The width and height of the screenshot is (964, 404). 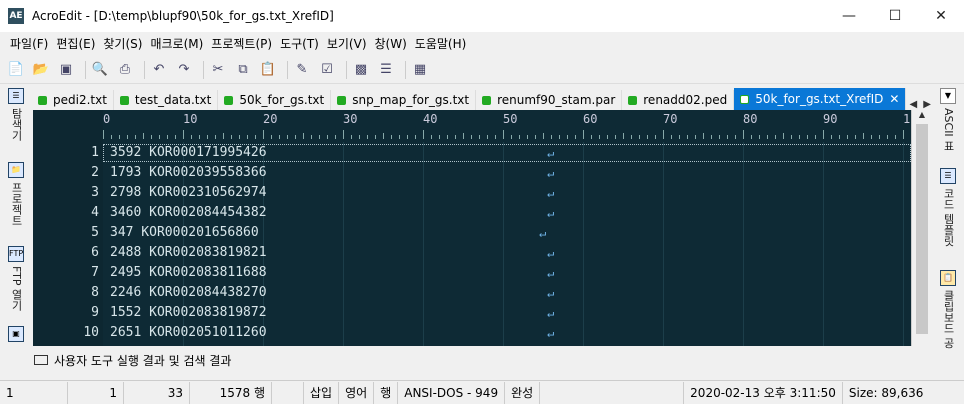 I want to click on find-icon: ✎, so click(x=302, y=70).